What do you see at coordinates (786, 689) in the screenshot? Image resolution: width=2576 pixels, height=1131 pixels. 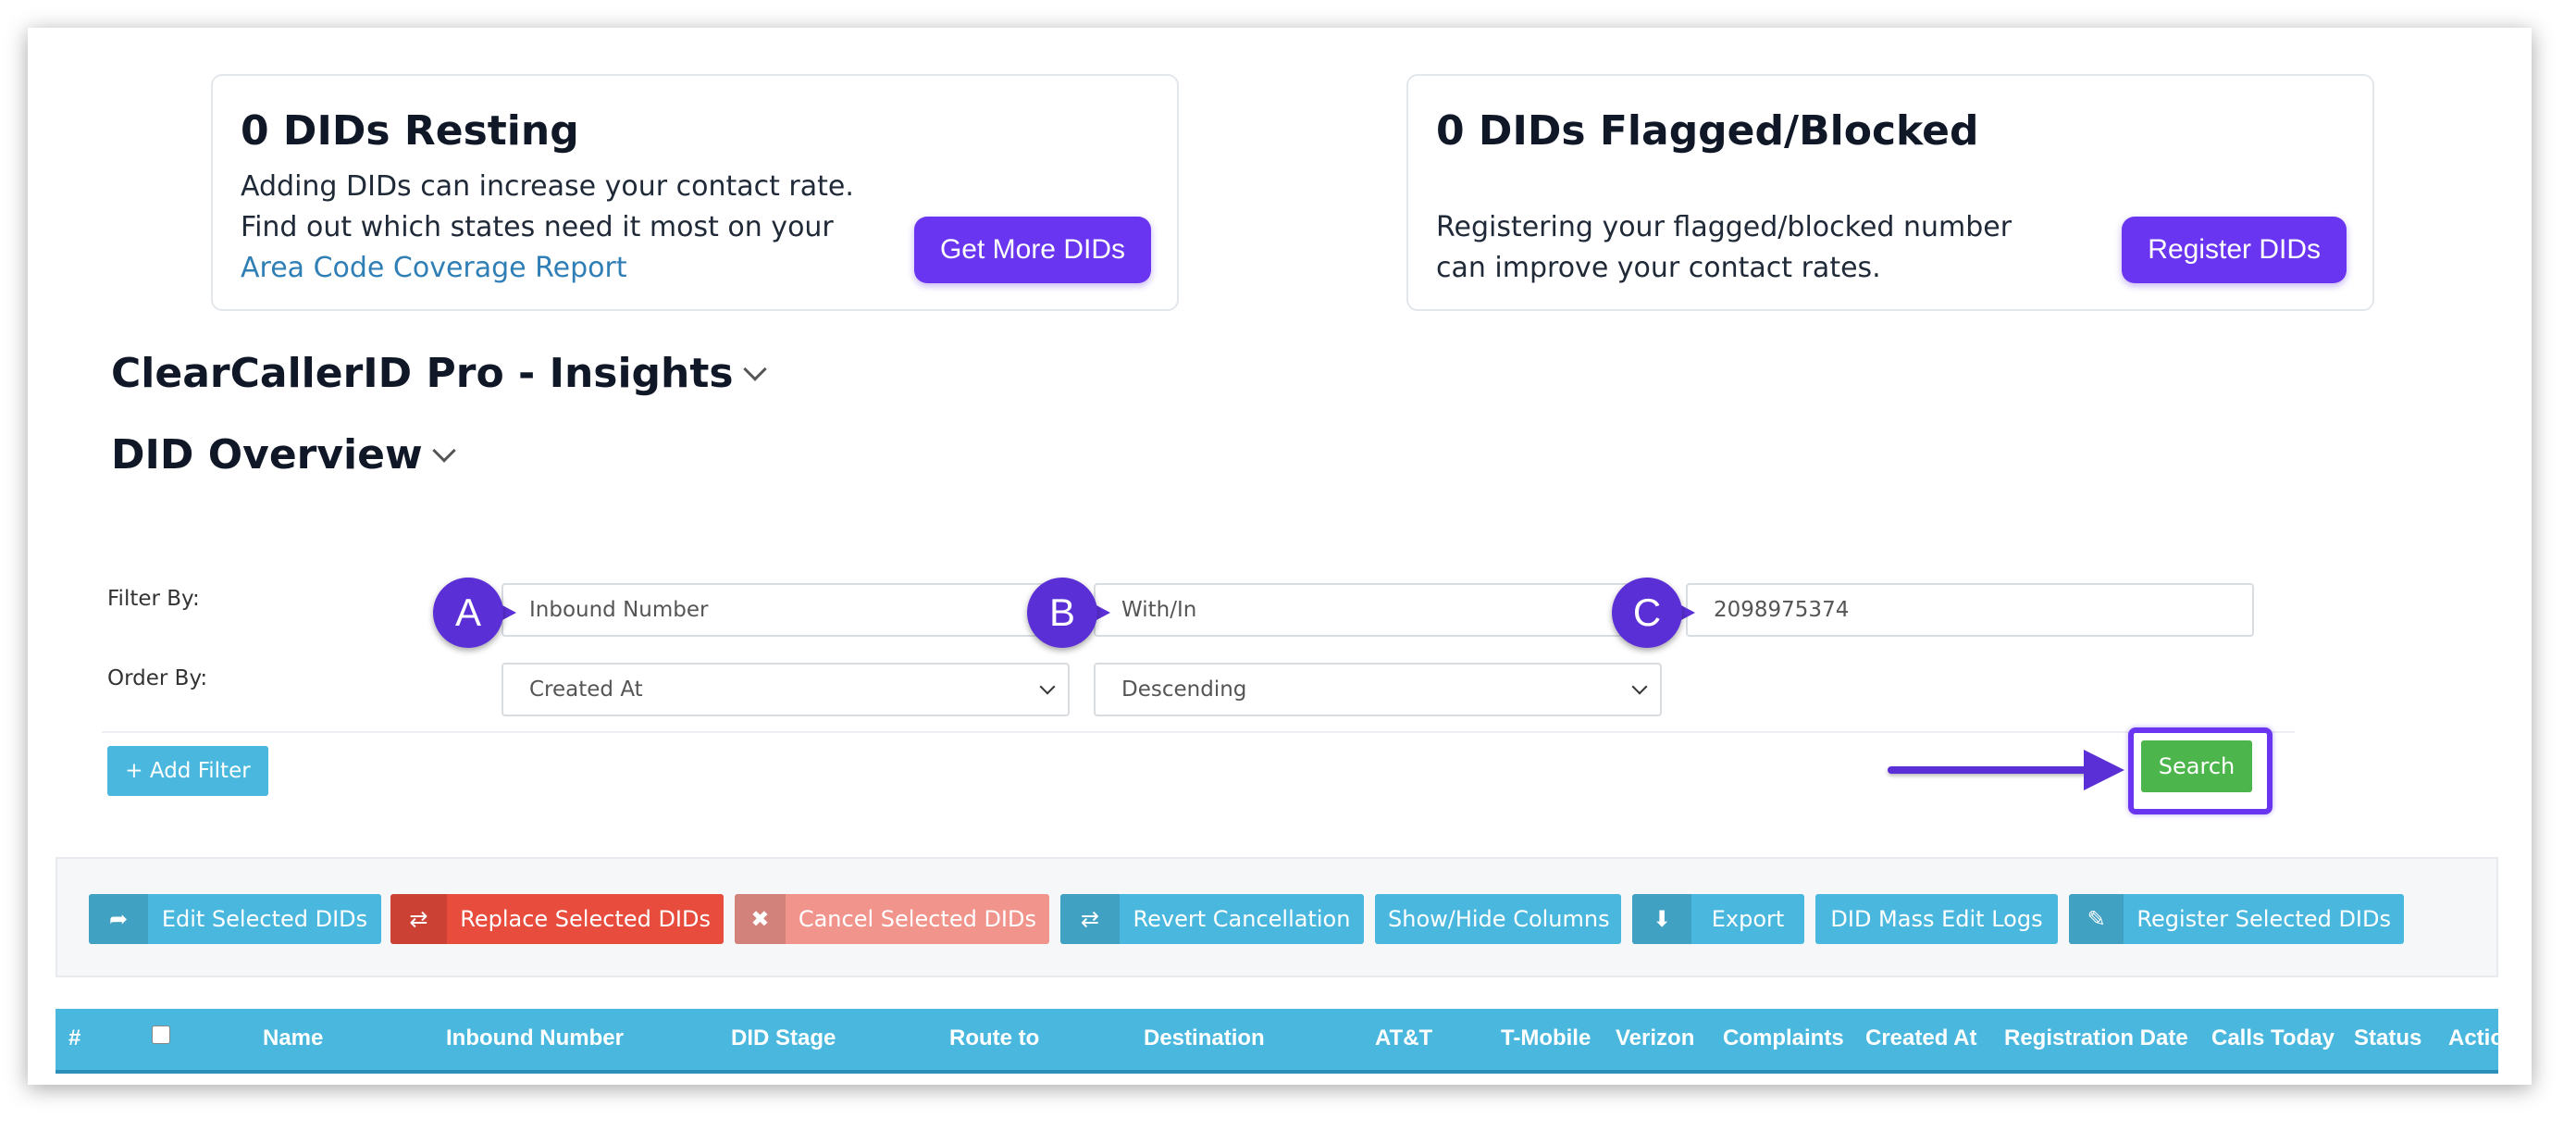 I see `order-field-select: Created At` at bounding box center [786, 689].